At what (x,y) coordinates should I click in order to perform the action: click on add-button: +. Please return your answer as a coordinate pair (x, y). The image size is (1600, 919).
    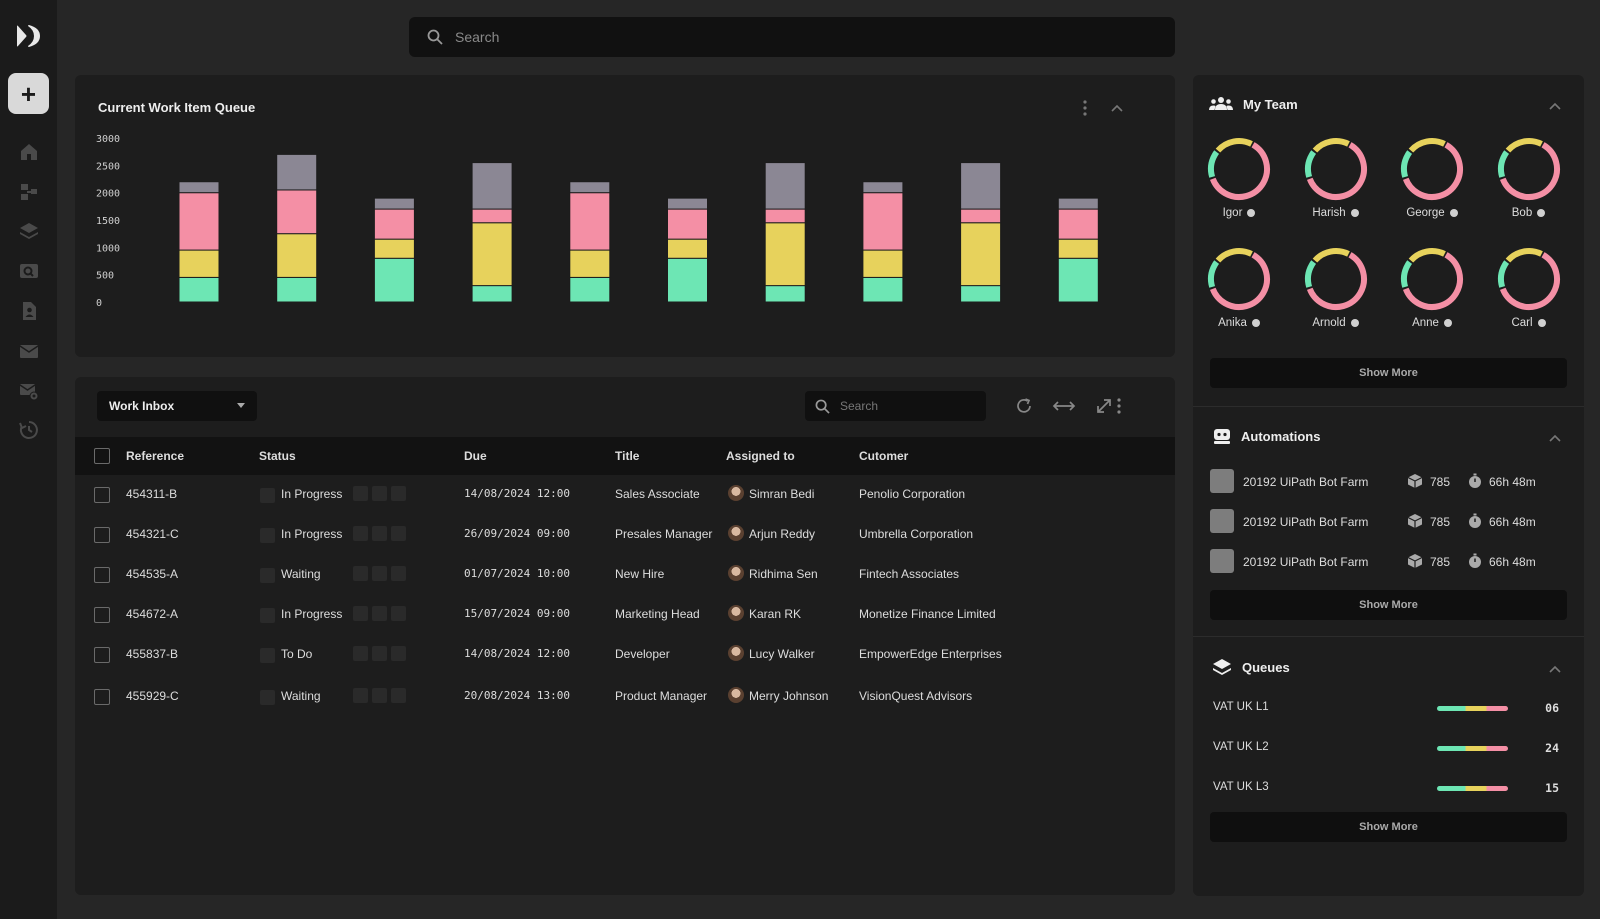
    Looking at the image, I should click on (28, 93).